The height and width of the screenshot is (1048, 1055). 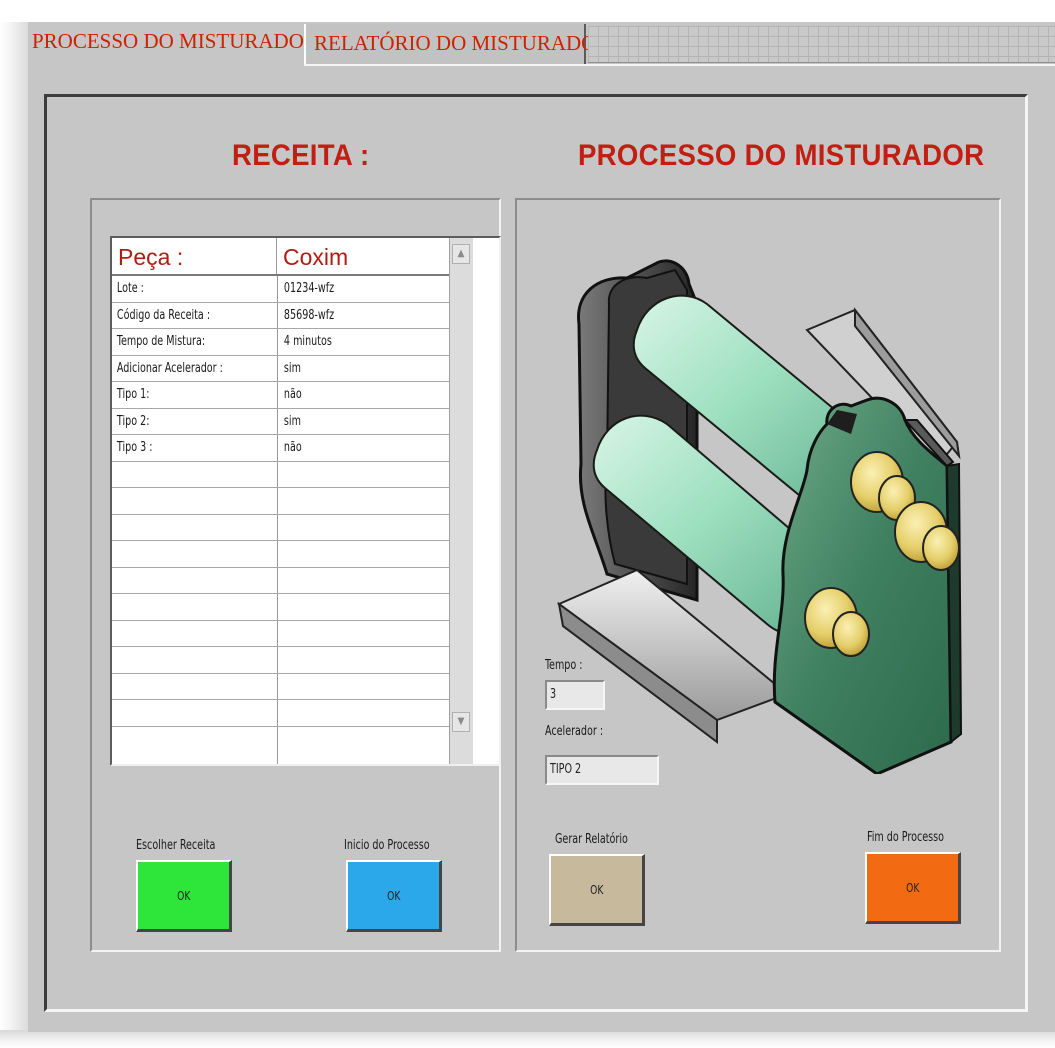 I want to click on gerar-relatorio-button-text: OK, so click(x=596, y=889).